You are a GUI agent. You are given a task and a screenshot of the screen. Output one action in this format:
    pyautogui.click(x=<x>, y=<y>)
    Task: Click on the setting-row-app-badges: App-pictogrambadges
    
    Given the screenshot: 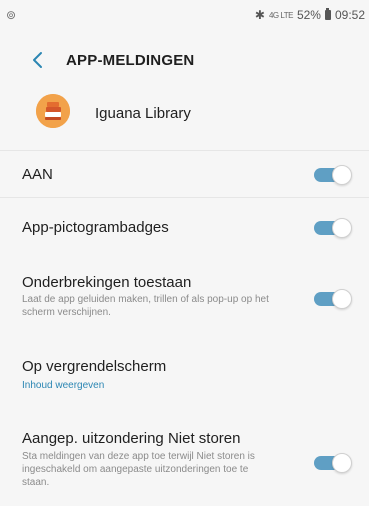 What is the action you would take?
    pyautogui.click(x=184, y=225)
    